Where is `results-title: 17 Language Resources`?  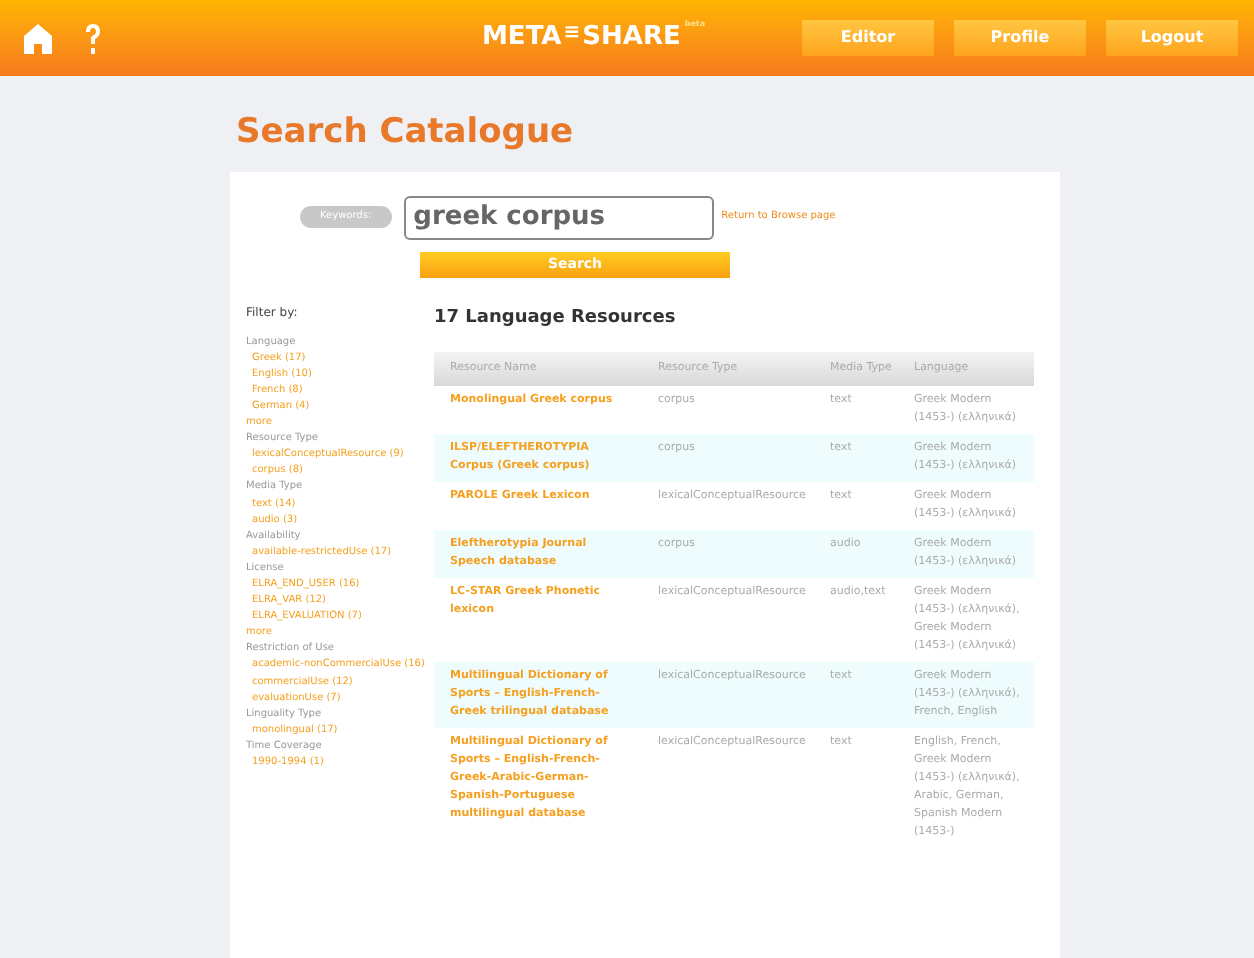
results-title: 17 Language Resources is located at coordinates (556, 318).